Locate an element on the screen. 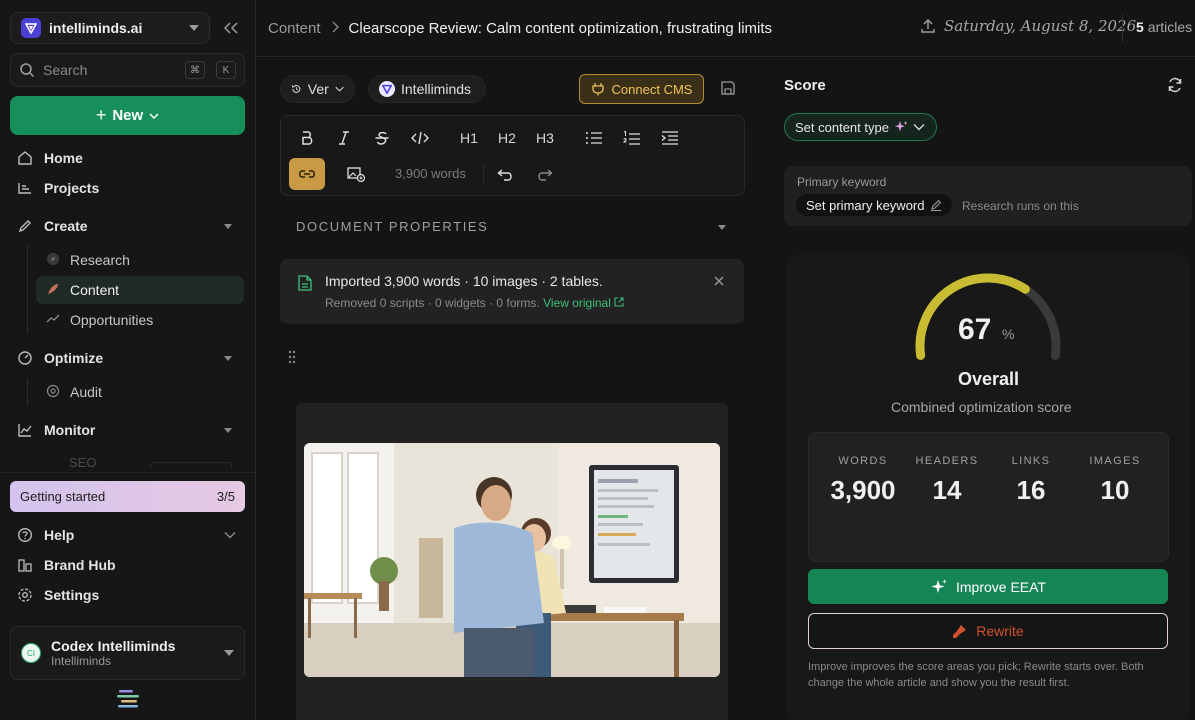  bold-button is located at coordinates (307, 138).